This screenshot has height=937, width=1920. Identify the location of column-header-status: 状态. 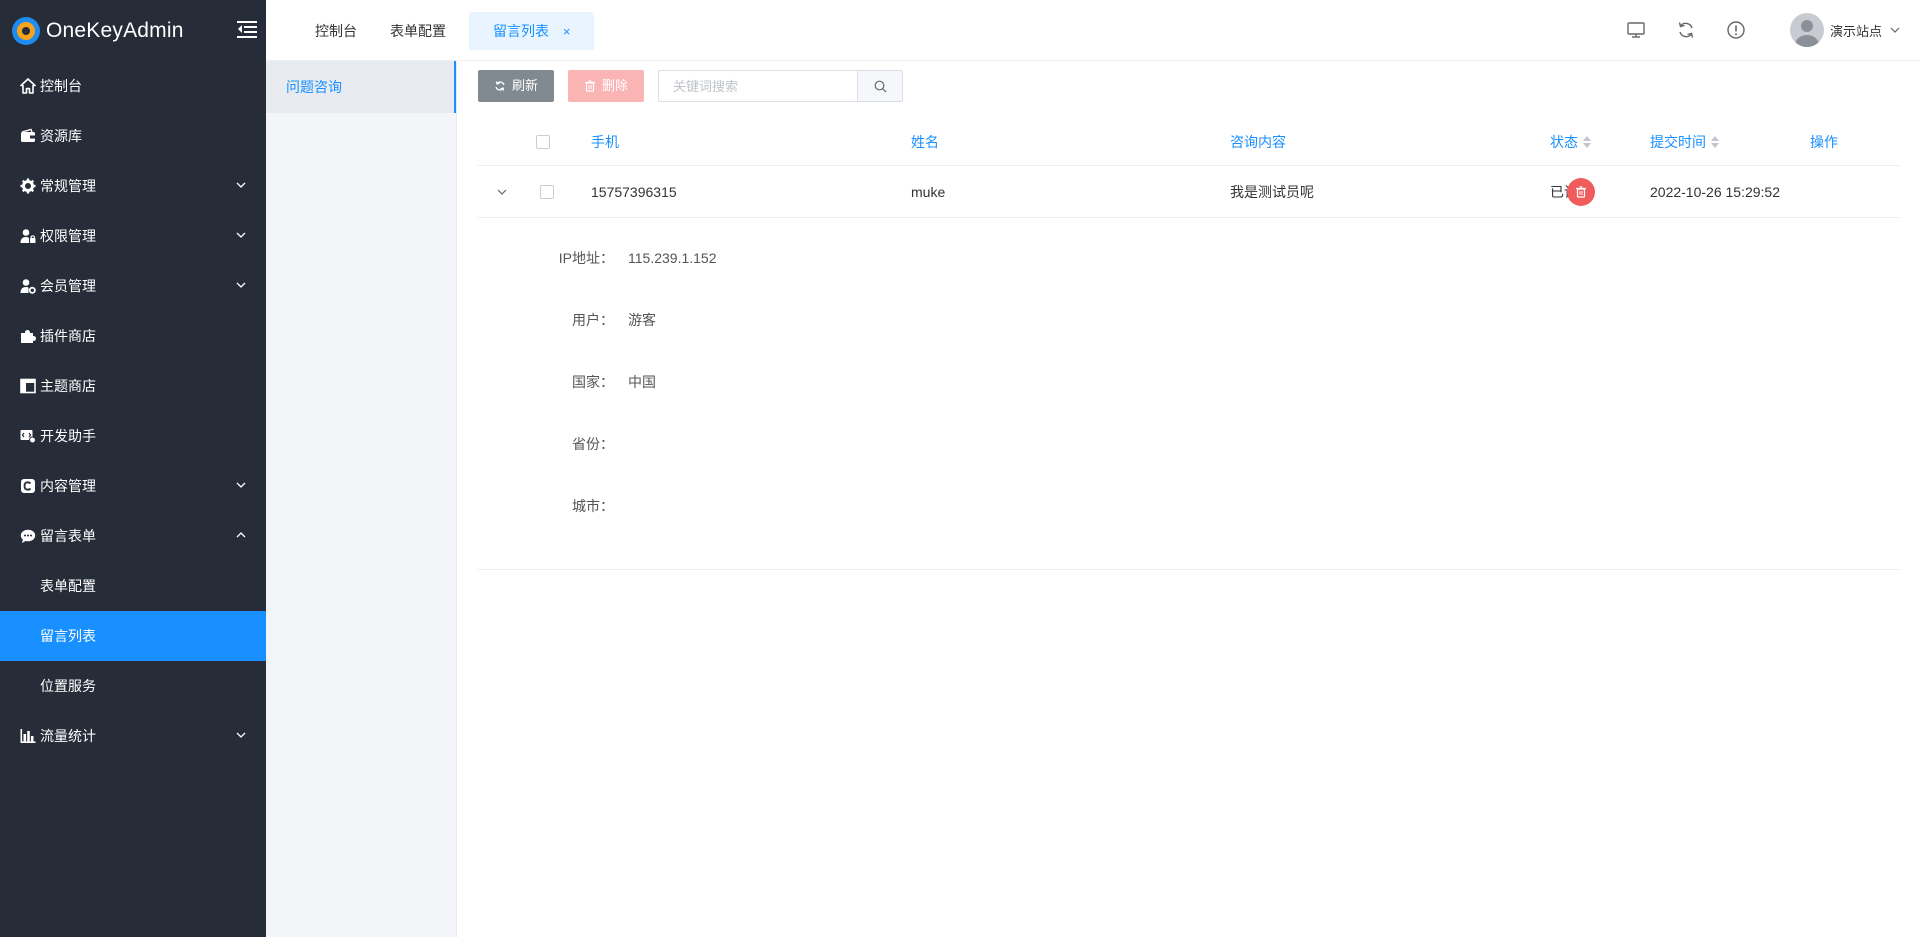
(1571, 142).